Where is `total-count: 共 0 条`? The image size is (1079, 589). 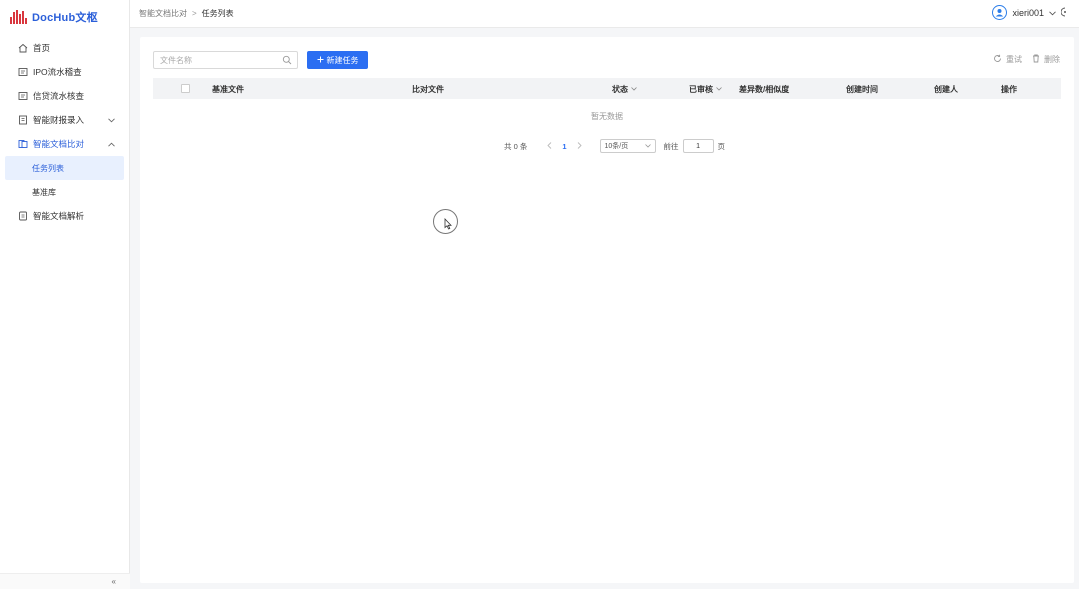 total-count: 共 0 条 is located at coordinates (516, 146).